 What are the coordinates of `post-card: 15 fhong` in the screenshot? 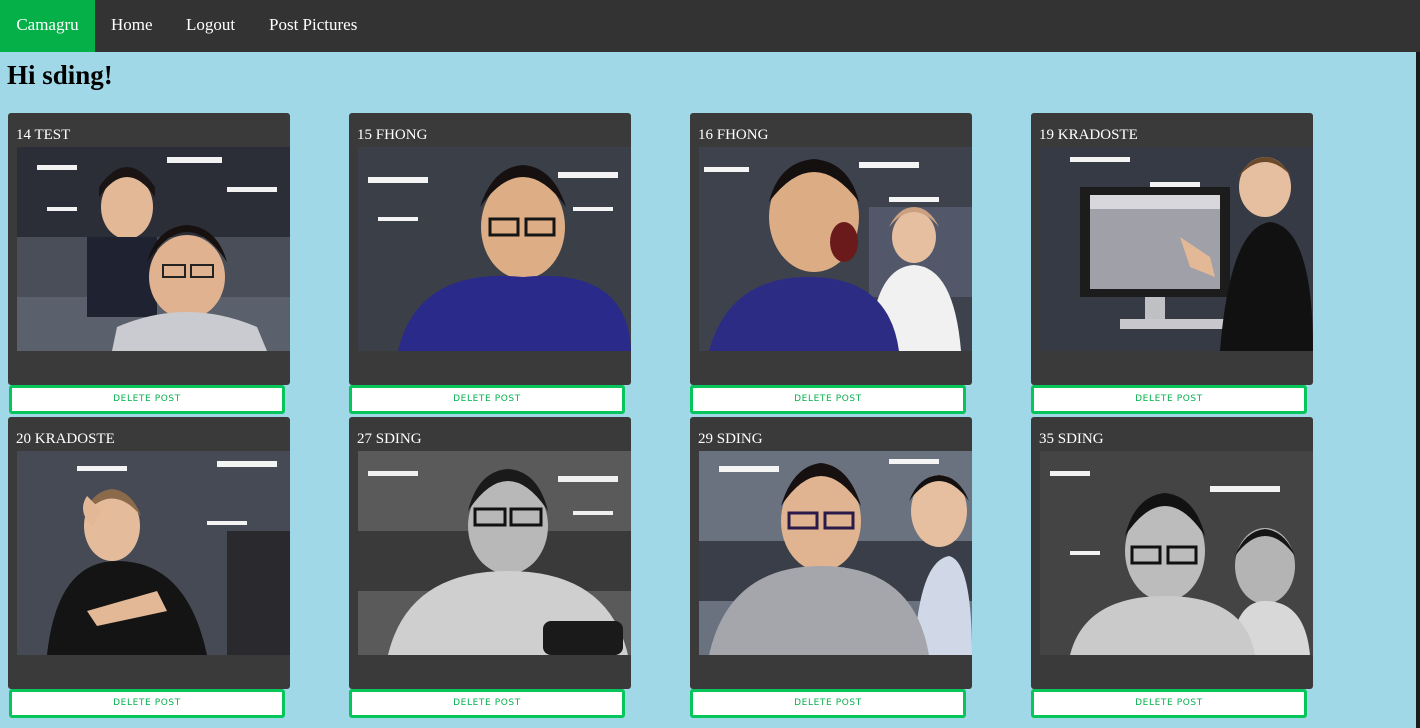 It's located at (490, 249).